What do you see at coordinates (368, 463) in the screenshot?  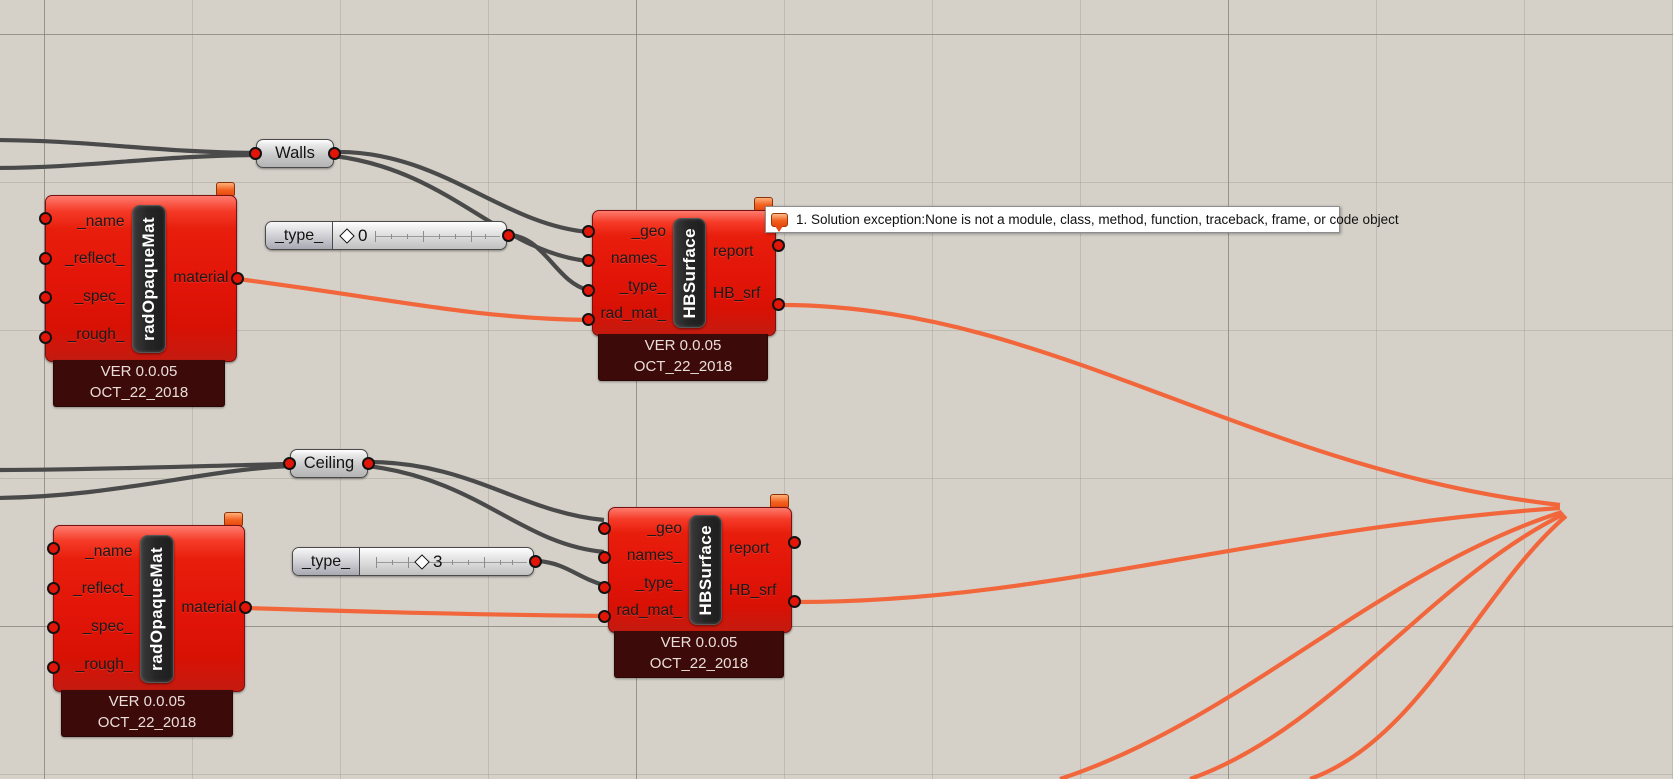 I see `panel-ceiling-output-knob` at bounding box center [368, 463].